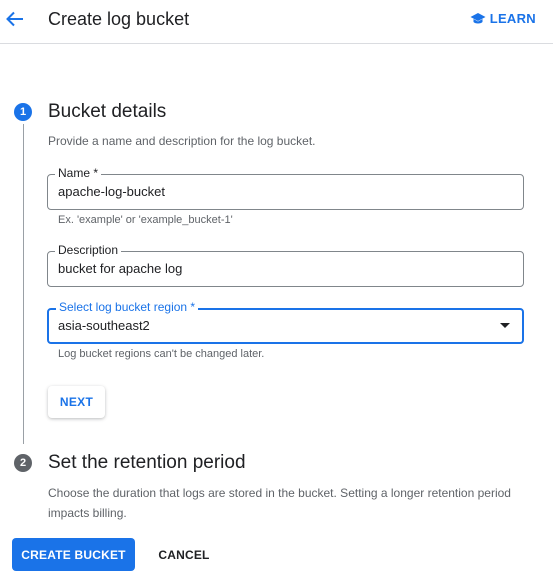  Describe the element at coordinates (478, 17) in the screenshot. I see `school-cap-icon` at that location.